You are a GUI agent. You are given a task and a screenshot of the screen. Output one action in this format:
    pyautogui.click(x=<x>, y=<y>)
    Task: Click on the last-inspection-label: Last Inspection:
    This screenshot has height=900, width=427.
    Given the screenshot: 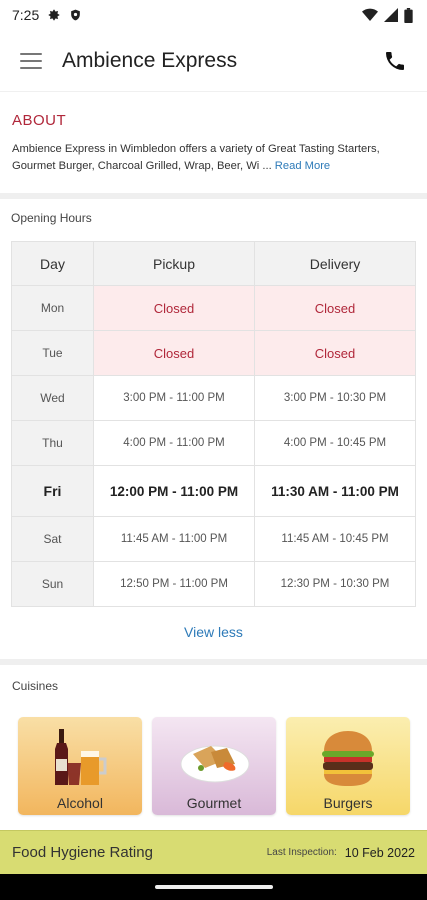 What is the action you would take?
    pyautogui.click(x=301, y=852)
    